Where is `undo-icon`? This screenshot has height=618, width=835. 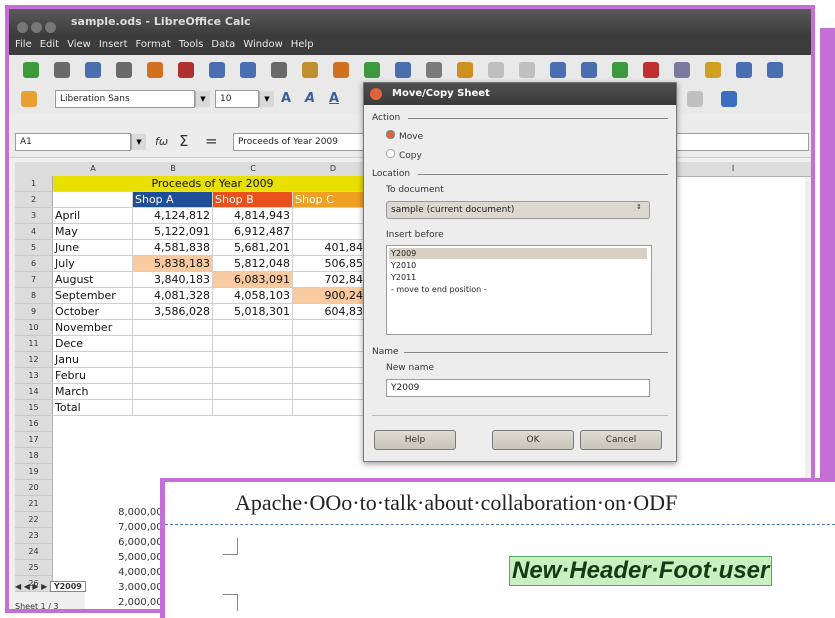 undo-icon is located at coordinates (465, 70).